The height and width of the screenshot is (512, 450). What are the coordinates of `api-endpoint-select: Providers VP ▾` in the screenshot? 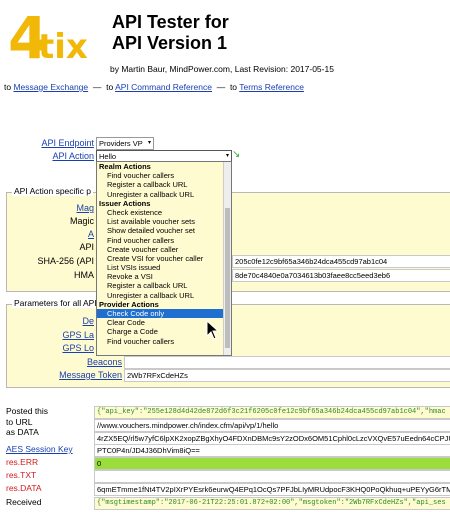 It's located at (125, 143).